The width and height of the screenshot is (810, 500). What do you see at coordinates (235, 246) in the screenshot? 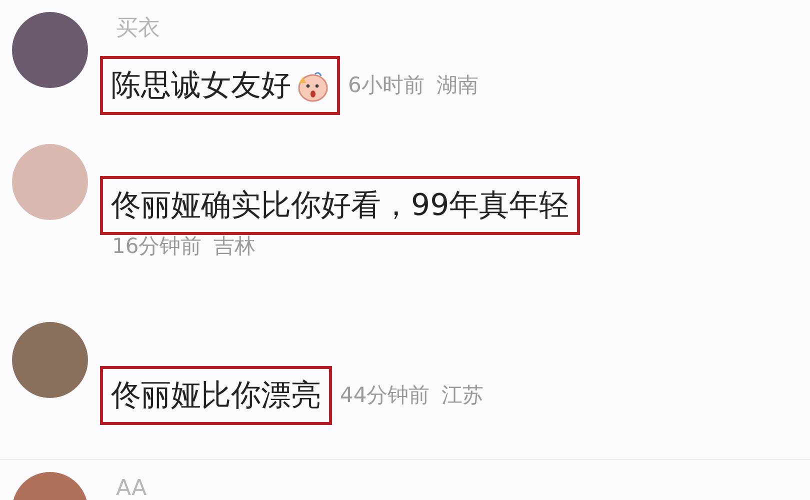
I see `comment-location: 吉林` at bounding box center [235, 246].